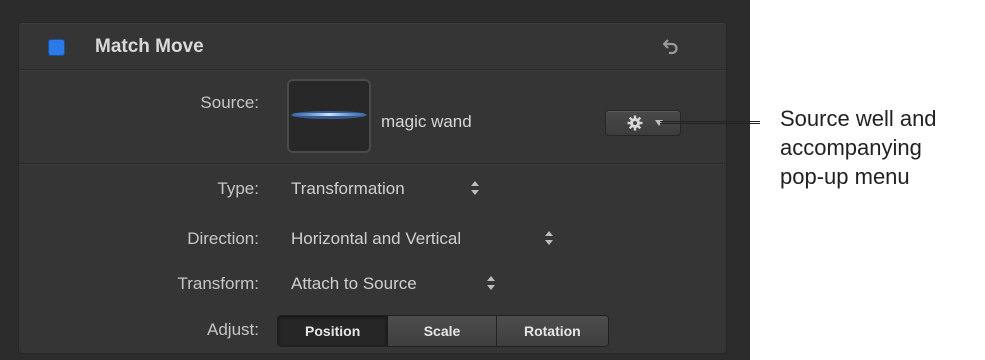 The height and width of the screenshot is (360, 985). I want to click on adjust-segmented-control: Position Scale Rotation, so click(443, 331).